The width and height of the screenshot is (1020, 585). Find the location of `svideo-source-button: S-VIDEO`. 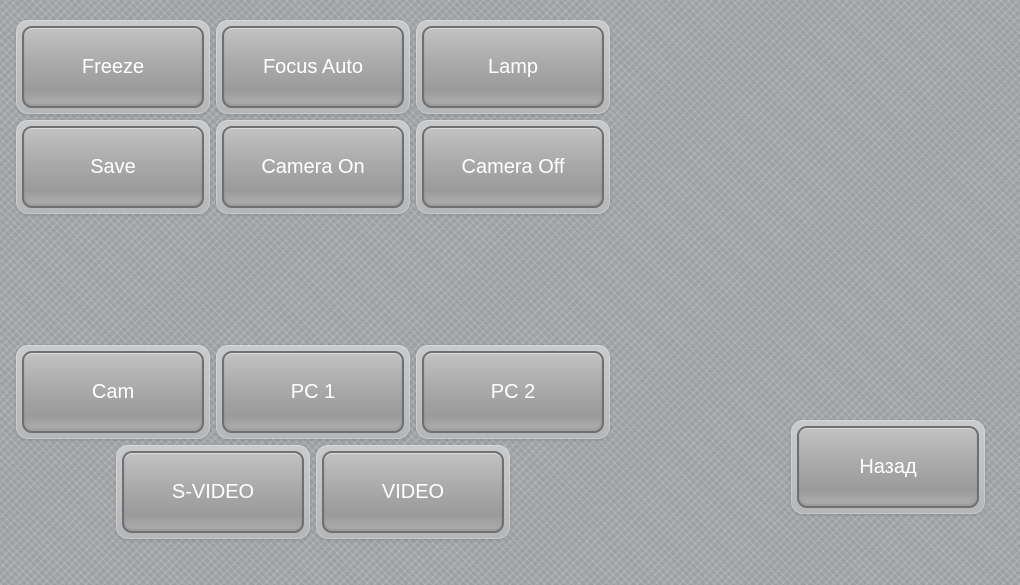

svideo-source-button: S-VIDEO is located at coordinates (213, 492).